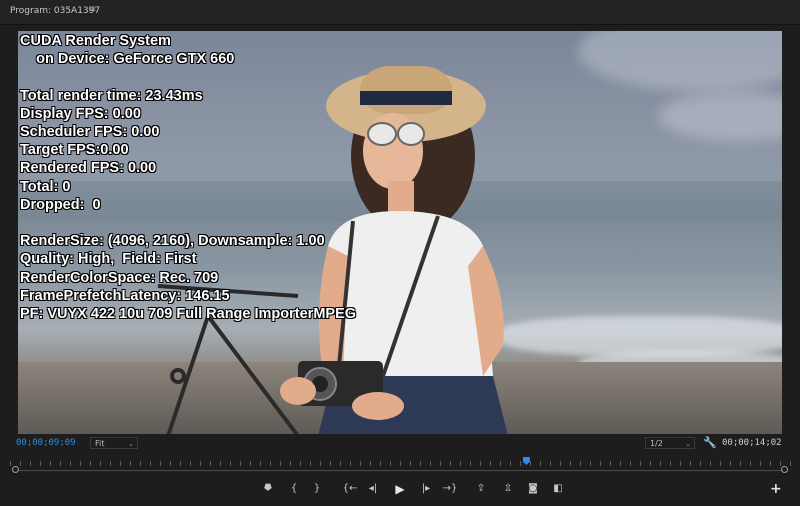  I want to click on extract-button: ⇫, so click(508, 489).